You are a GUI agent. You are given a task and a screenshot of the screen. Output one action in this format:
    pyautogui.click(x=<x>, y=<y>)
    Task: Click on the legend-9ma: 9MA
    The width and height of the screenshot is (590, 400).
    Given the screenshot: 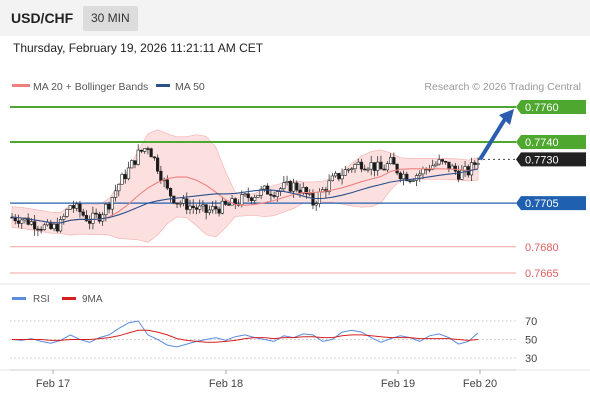 What is the action you would take?
    pyautogui.click(x=92, y=299)
    